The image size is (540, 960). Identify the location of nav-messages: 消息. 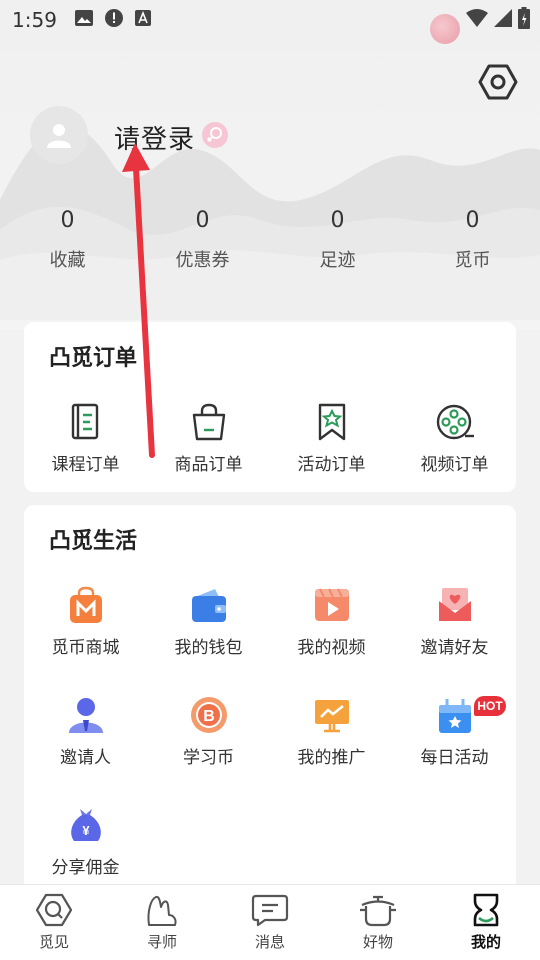
(270, 922).